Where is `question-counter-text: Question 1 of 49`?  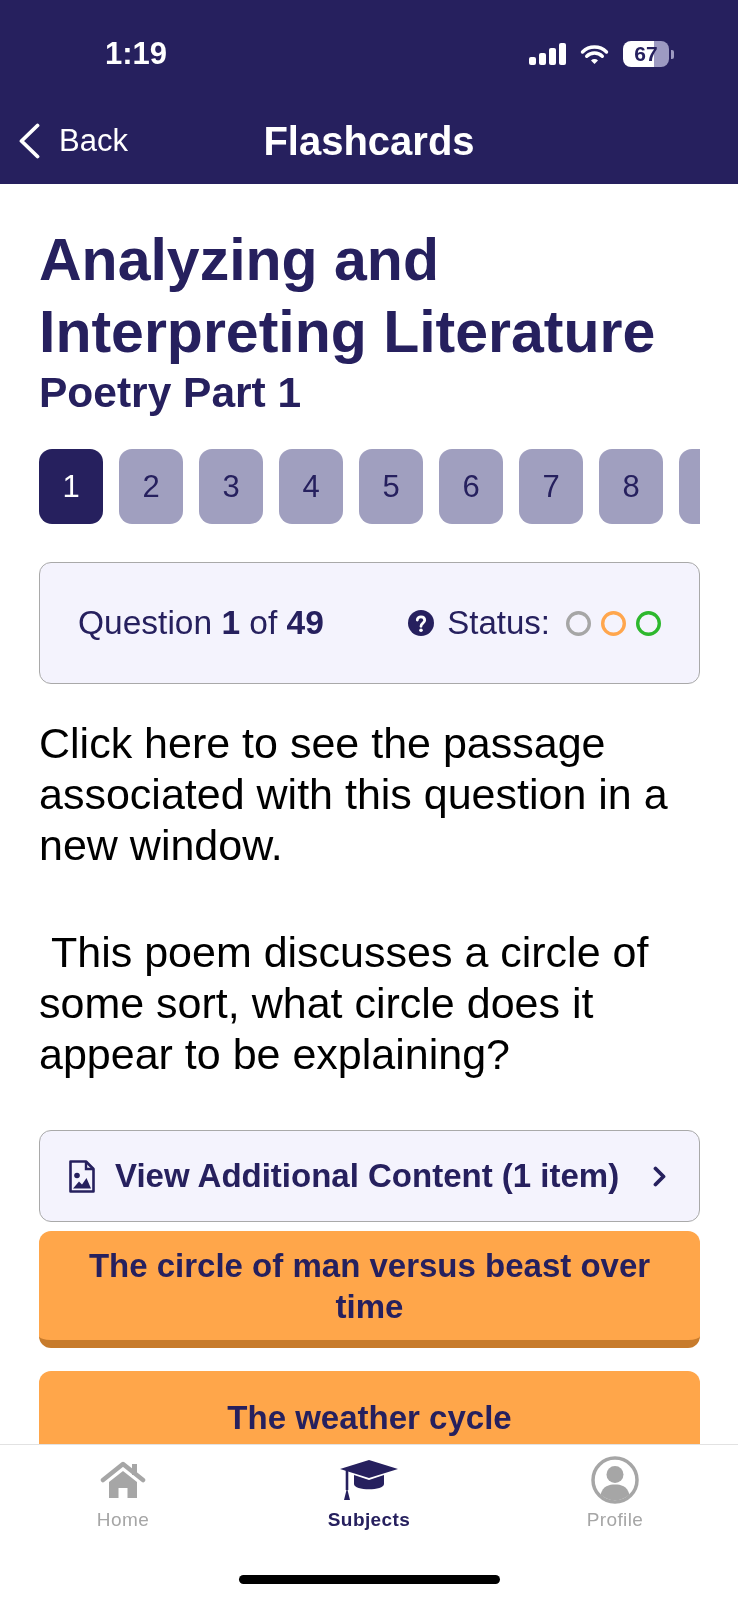
question-counter-text: Question 1 of 49 is located at coordinates (201, 623).